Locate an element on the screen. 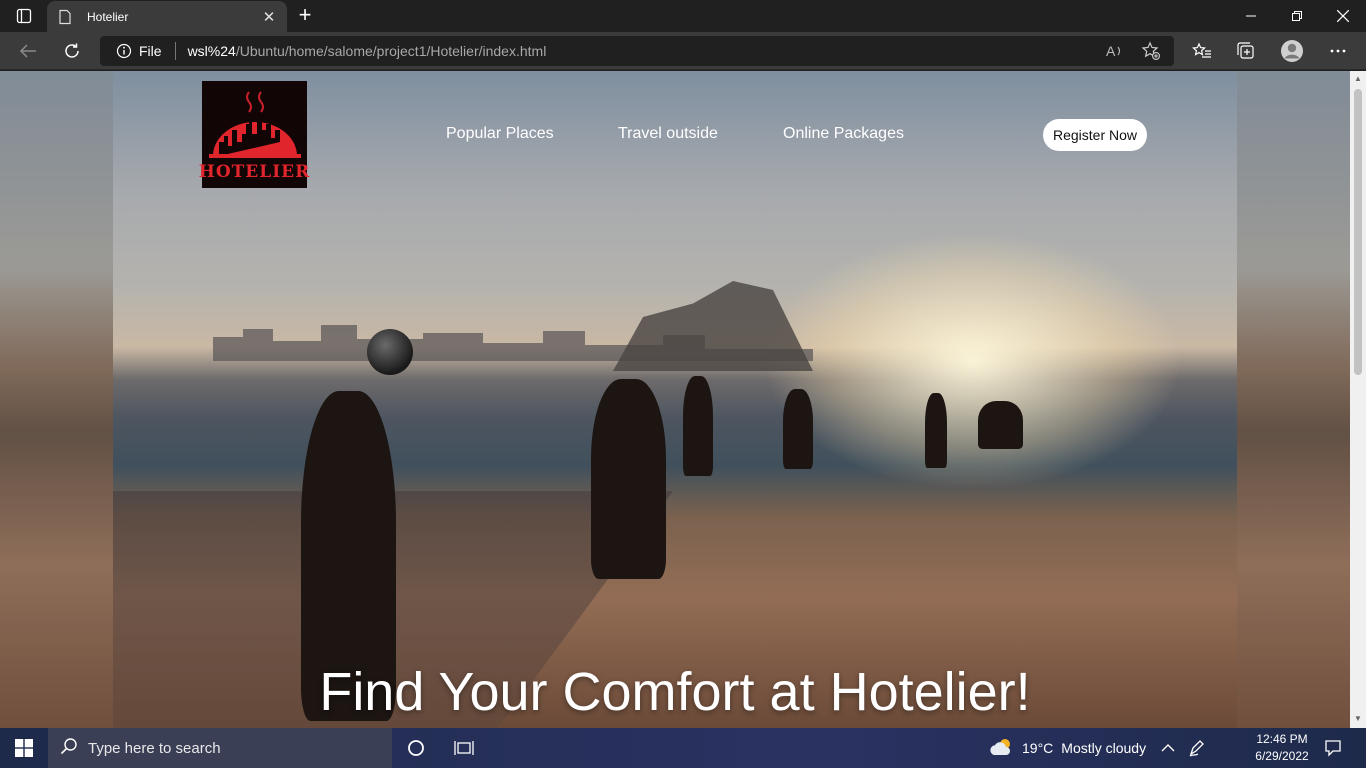 The width and height of the screenshot is (1366, 768). scroll-up-icon: ▲ is located at coordinates (1358, 79).